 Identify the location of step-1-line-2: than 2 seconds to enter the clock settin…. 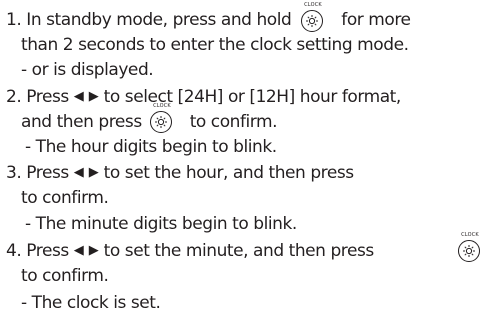
(215, 45).